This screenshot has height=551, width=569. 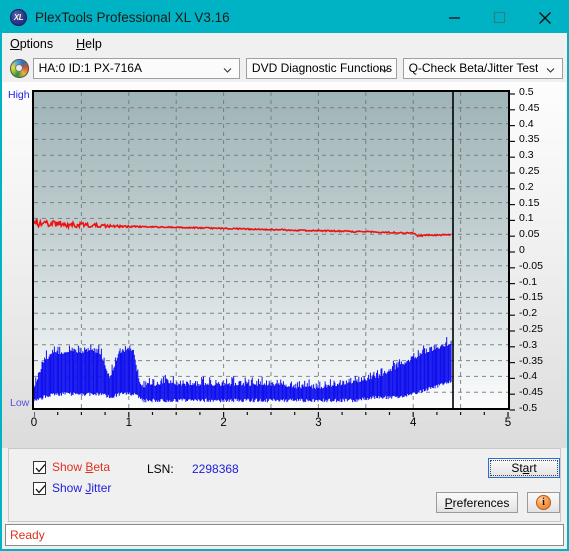 I want to click on y-tick-label: -0.4, so click(x=528, y=376).